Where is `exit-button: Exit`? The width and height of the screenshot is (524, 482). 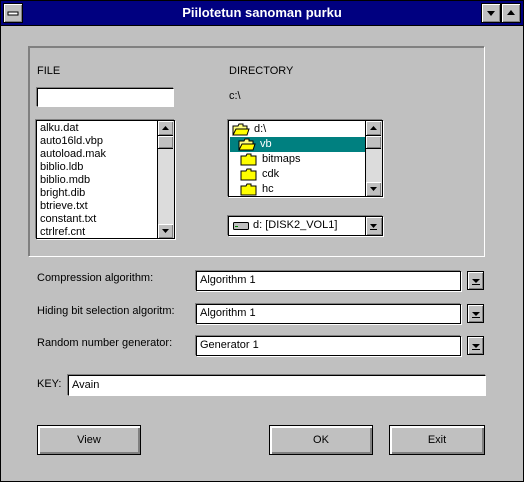 exit-button: Exit is located at coordinates (437, 440).